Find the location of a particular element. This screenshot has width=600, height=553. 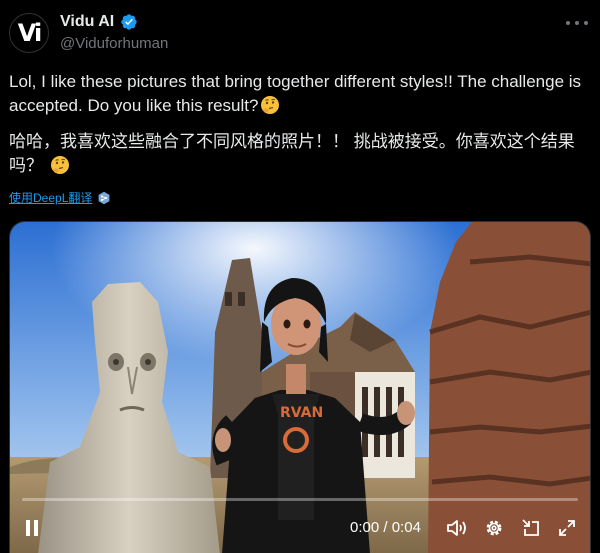

video-time-display: 0:00 / 0:04 is located at coordinates (385, 527).